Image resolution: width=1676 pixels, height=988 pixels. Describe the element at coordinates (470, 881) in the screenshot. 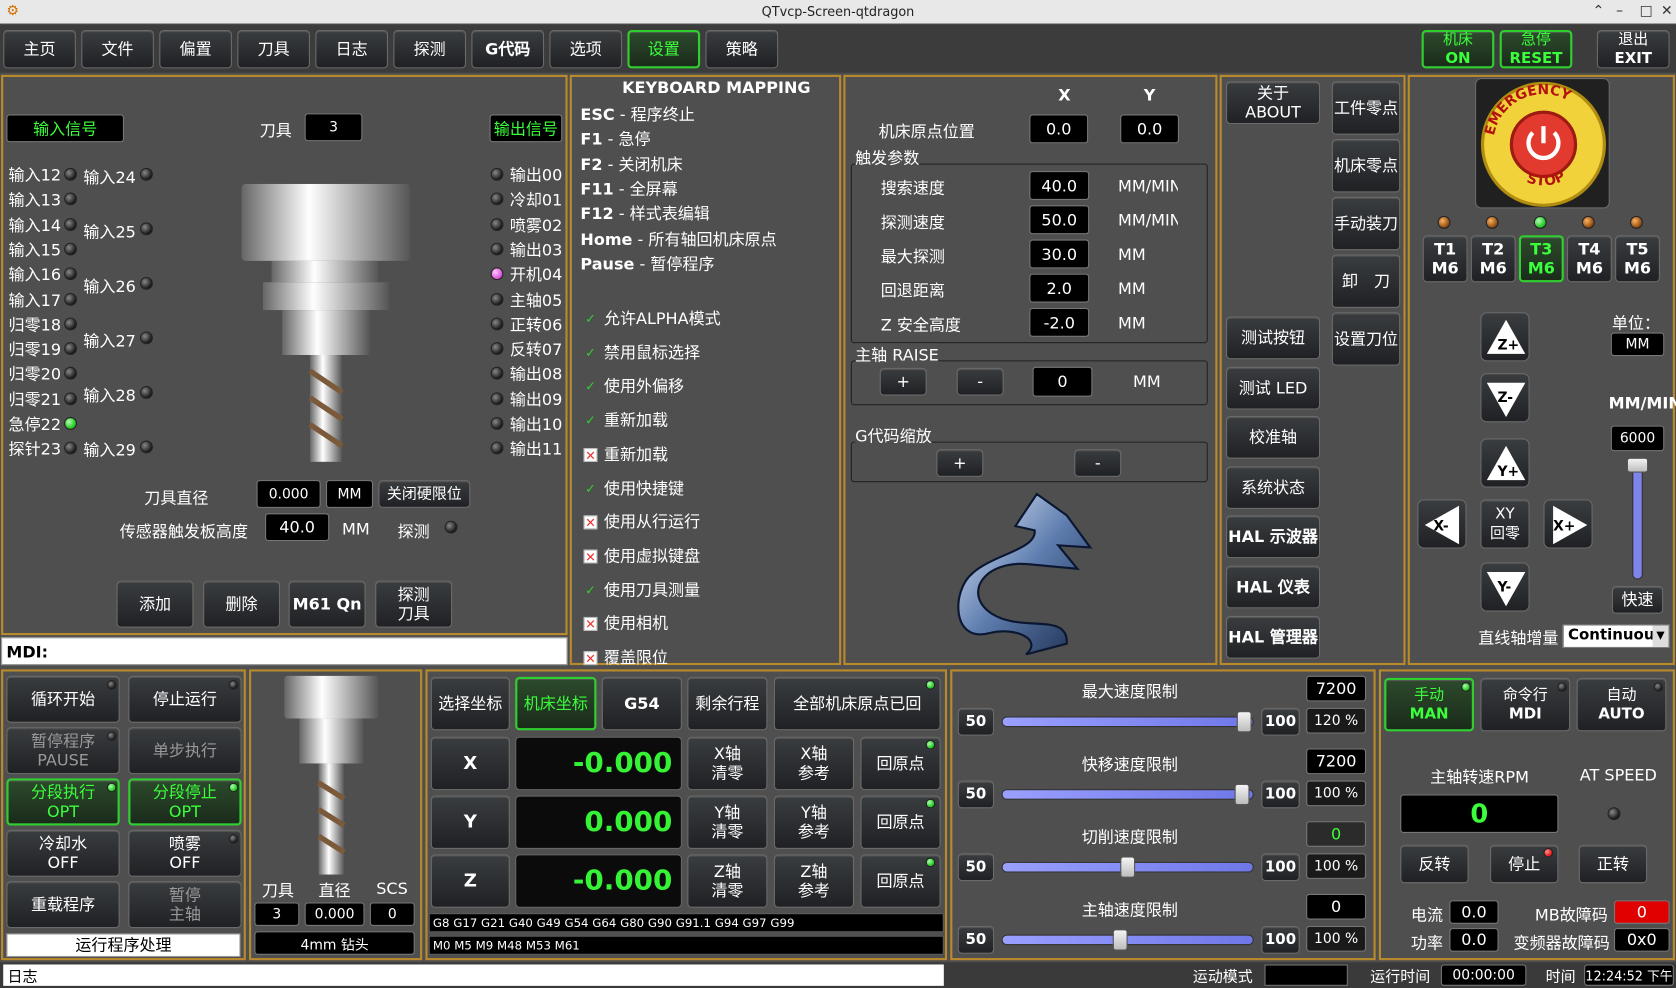

I see `axis-z-button: Z` at that location.